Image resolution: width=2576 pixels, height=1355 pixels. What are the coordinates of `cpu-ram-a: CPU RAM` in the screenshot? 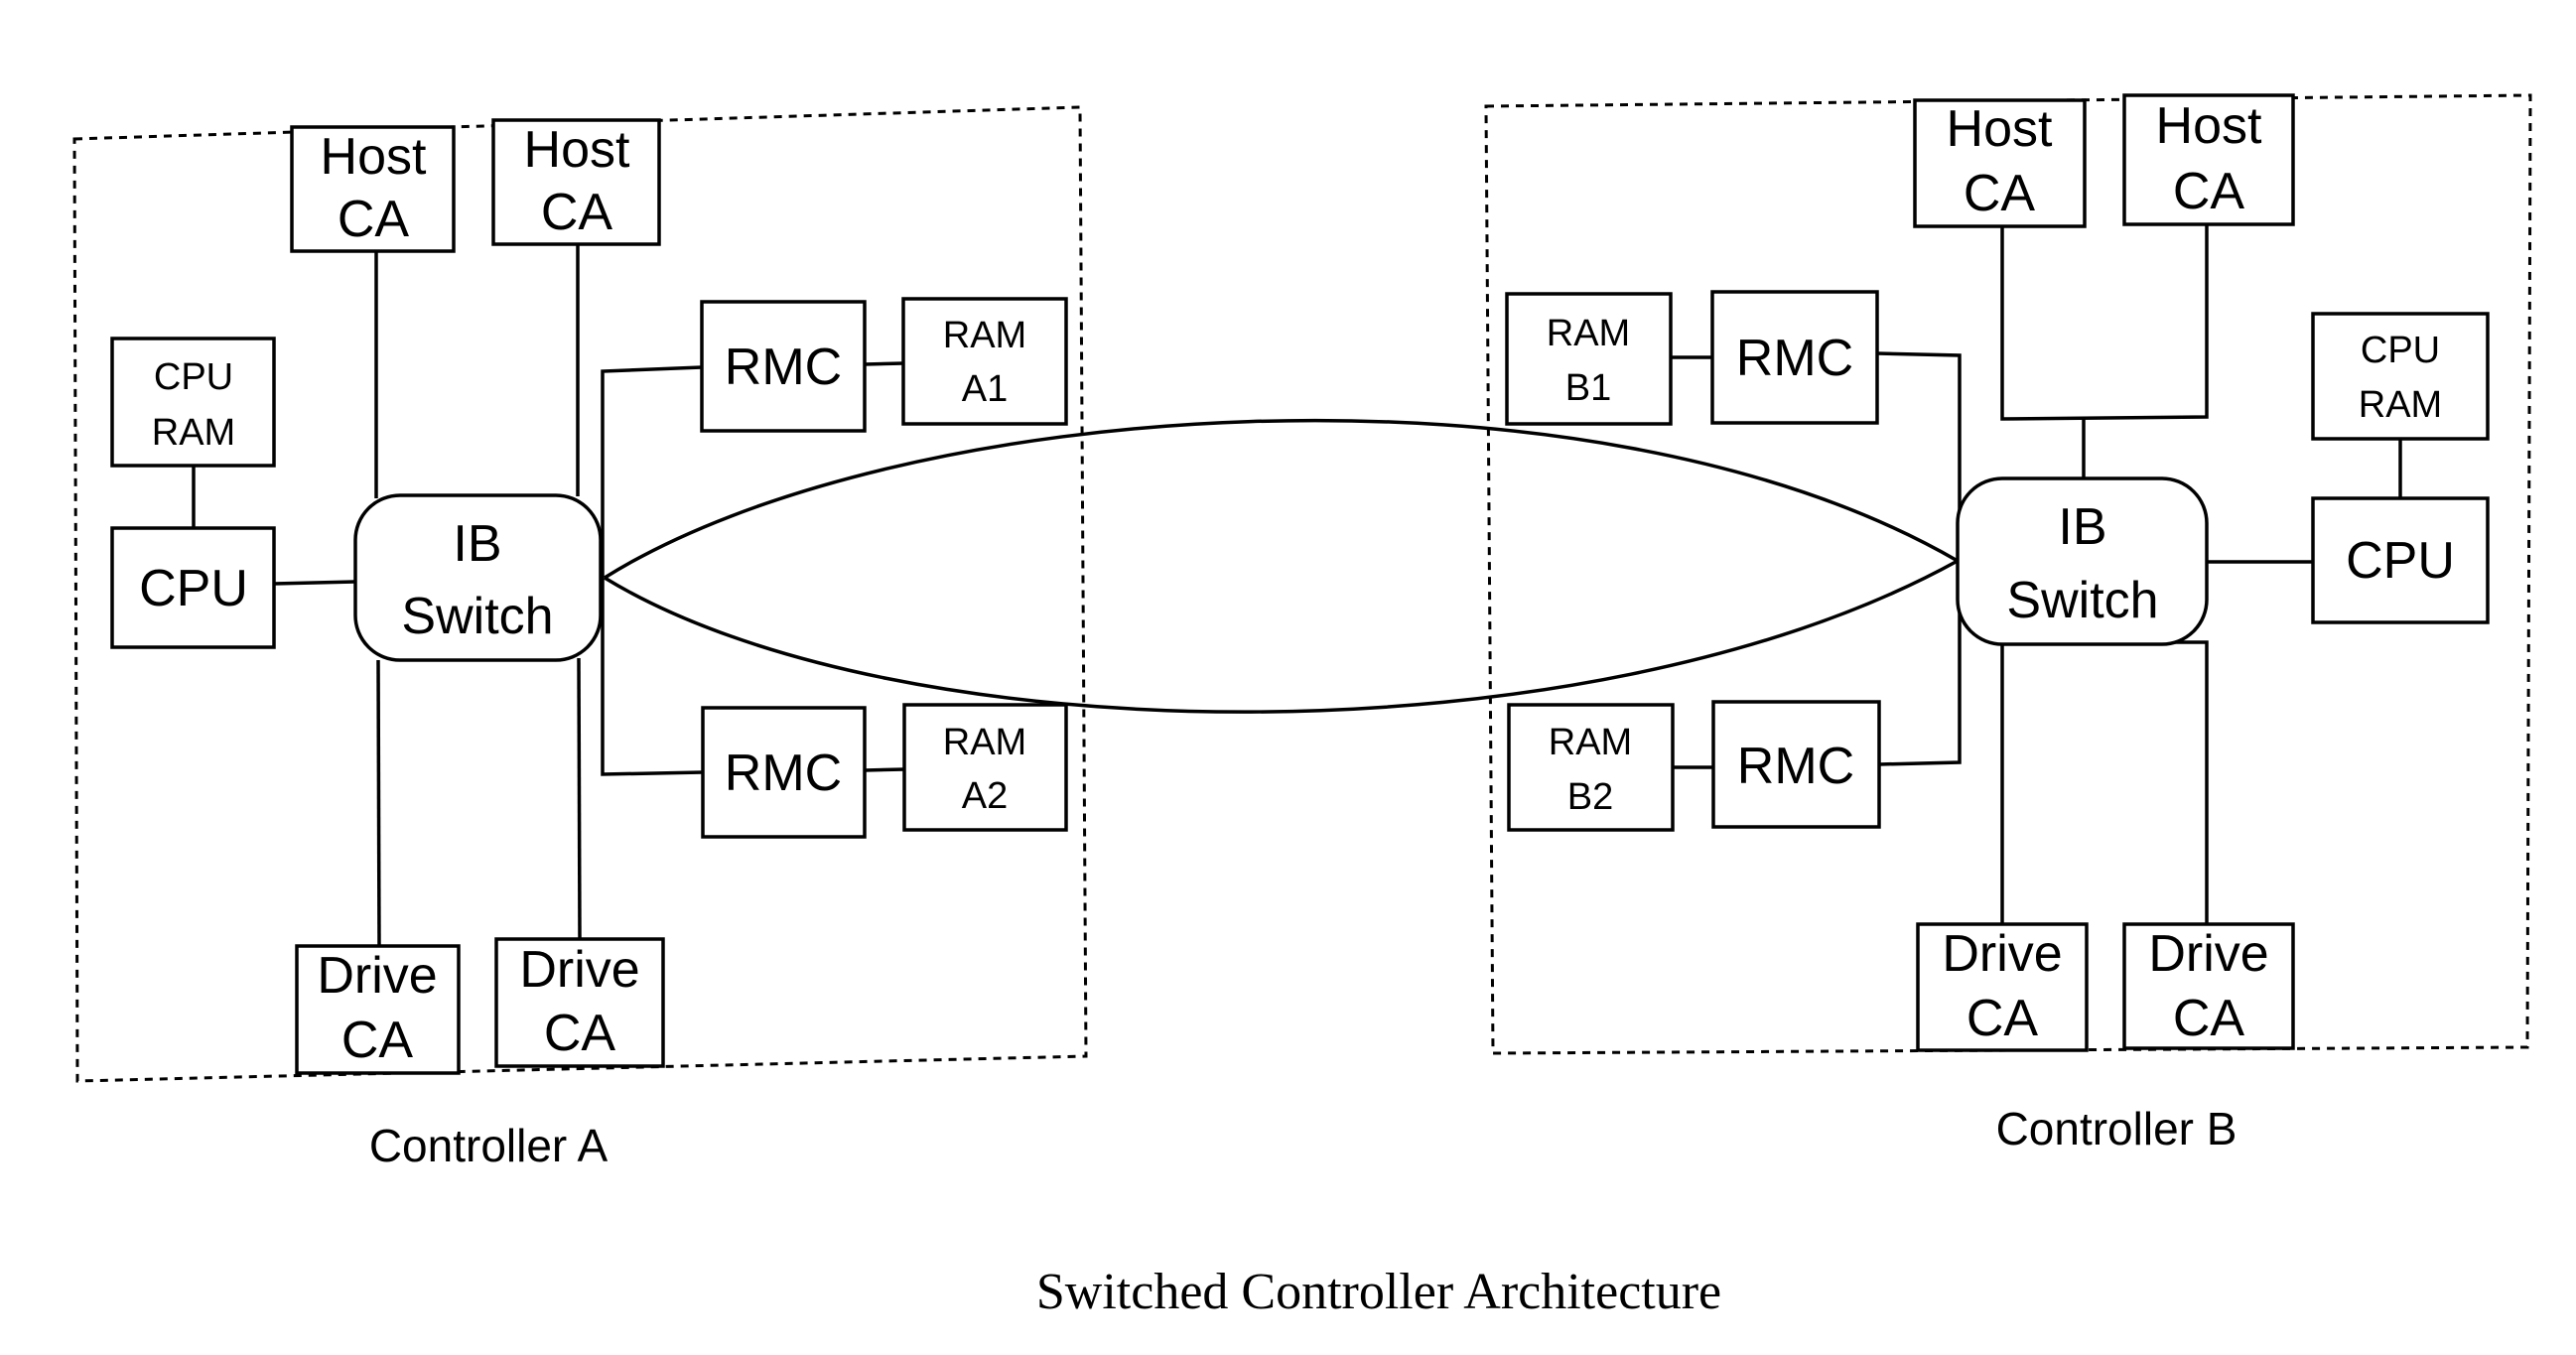 It's located at (193, 402).